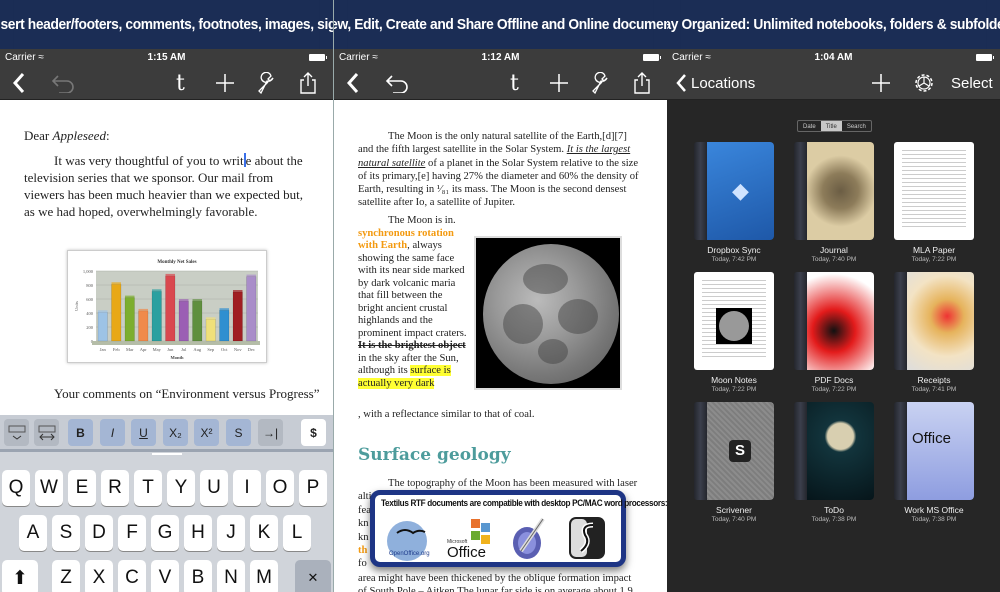 The image size is (1000, 592). Describe the element at coordinates (165, 576) in the screenshot. I see `key-v: V` at that location.